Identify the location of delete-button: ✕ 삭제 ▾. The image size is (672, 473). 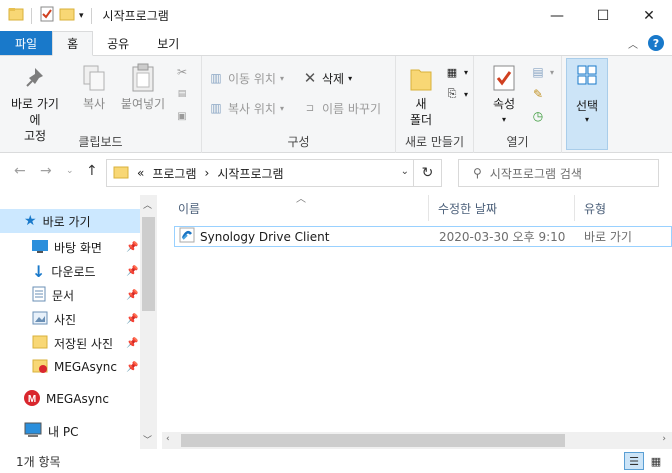
(327, 78).